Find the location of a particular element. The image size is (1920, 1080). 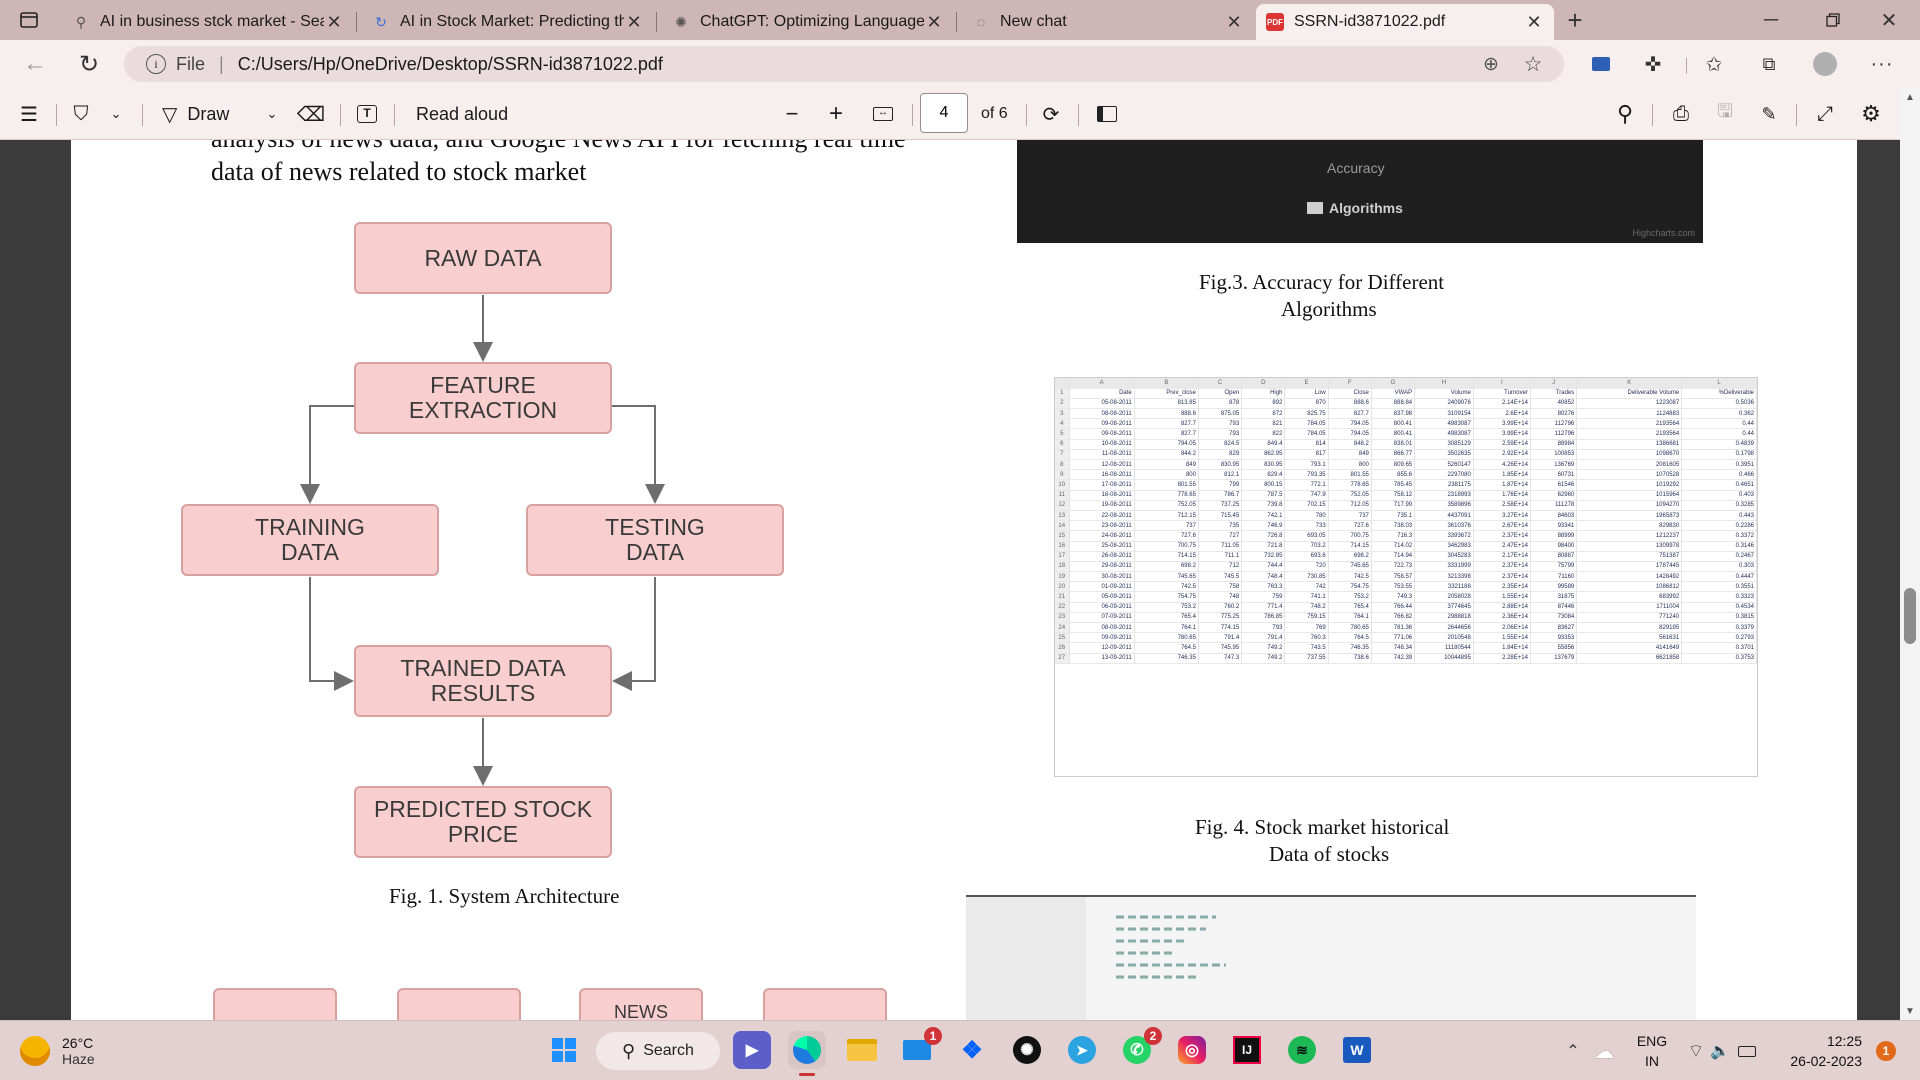

table-cell: 3.99E+14 is located at coordinates (1502, 424).